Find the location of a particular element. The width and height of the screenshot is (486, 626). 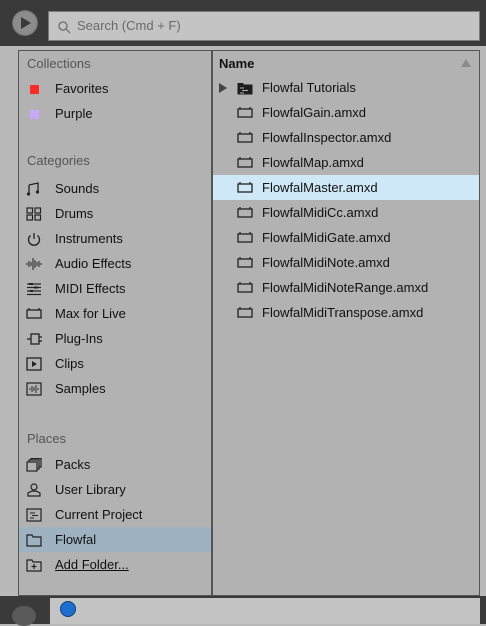

search-icon is located at coordinates (64, 27).